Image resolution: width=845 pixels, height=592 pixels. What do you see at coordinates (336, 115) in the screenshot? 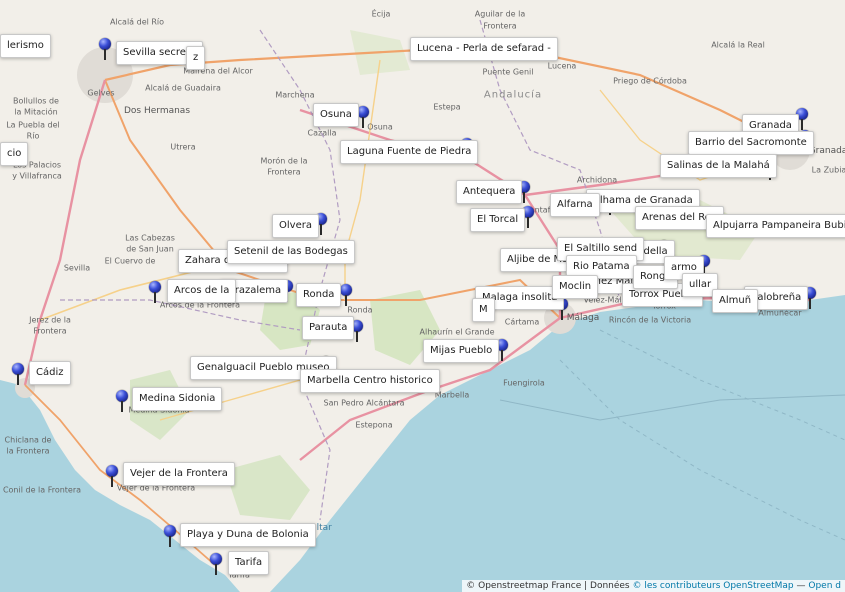
I see `marker-label: Osuna` at bounding box center [336, 115].